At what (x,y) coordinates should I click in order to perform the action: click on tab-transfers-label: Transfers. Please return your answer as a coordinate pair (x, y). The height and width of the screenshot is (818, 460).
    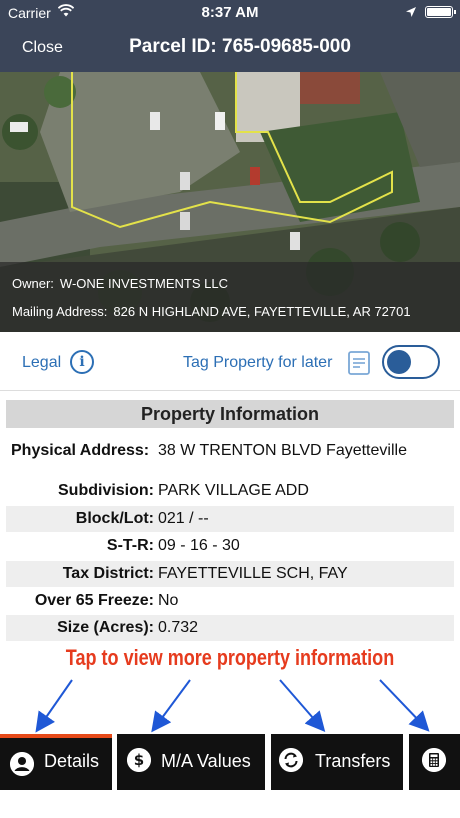
    Looking at the image, I should click on (353, 761).